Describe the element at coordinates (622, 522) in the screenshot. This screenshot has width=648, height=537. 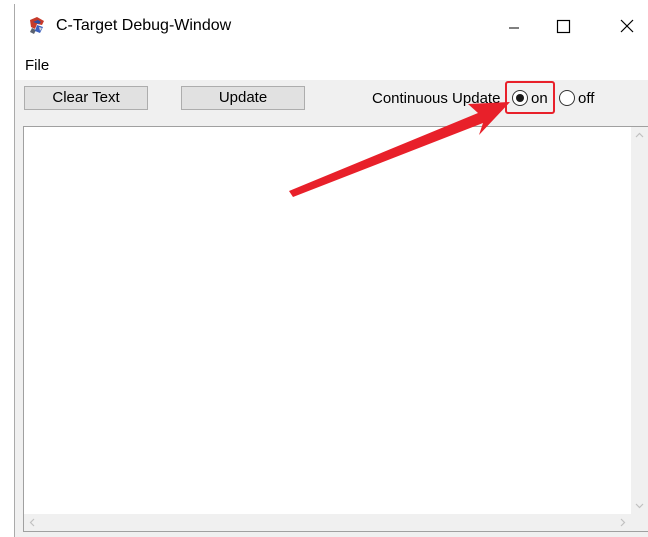
I see `scroll-right-icon` at that location.